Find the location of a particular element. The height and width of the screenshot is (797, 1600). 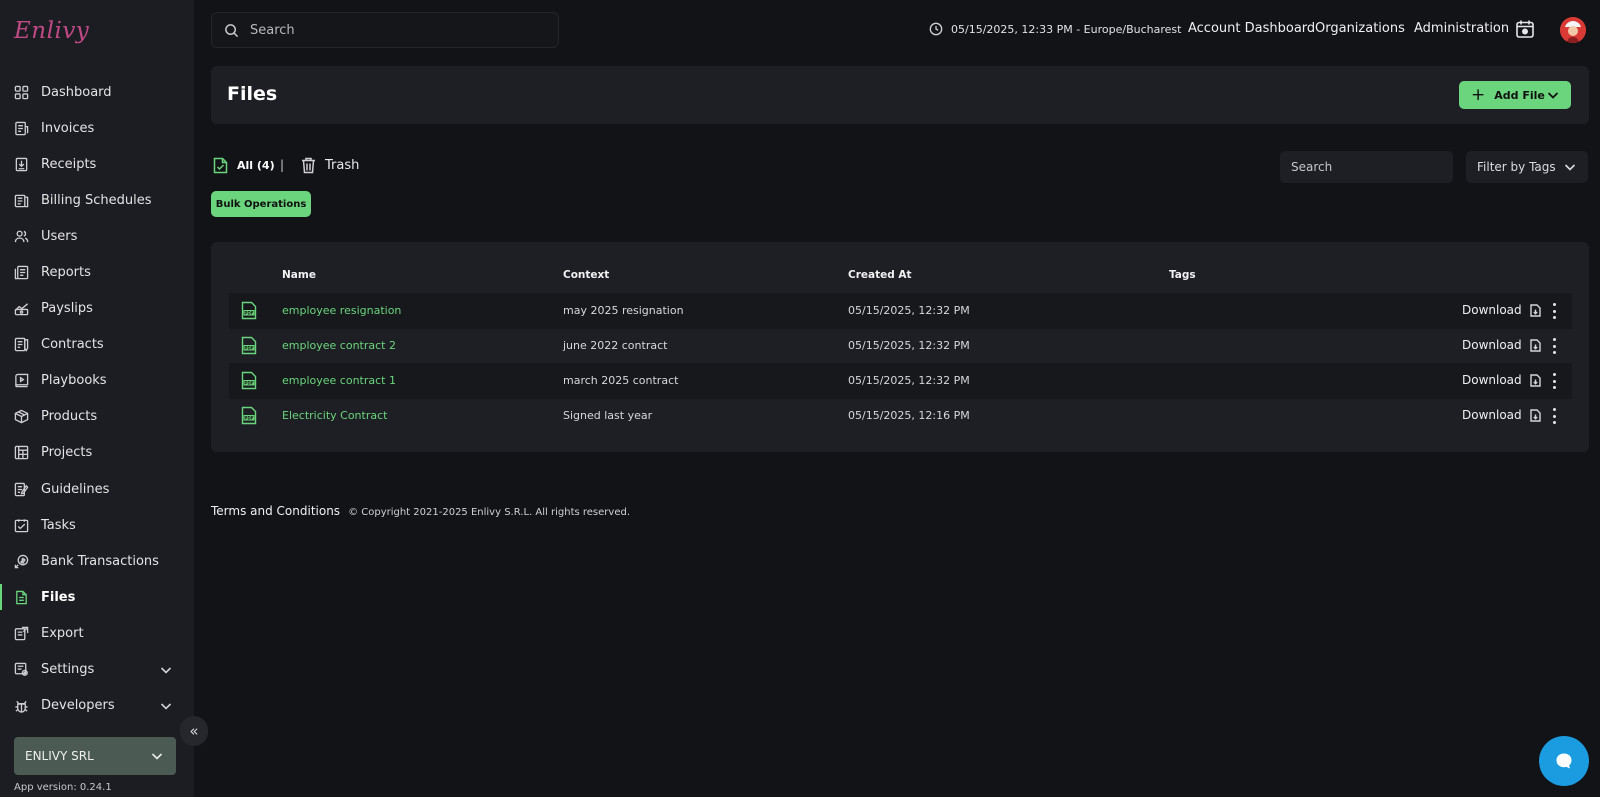

current-datetime: 05/15/2025, 12:33 PM - Europe/Bucharest is located at coordinates (1066, 29).